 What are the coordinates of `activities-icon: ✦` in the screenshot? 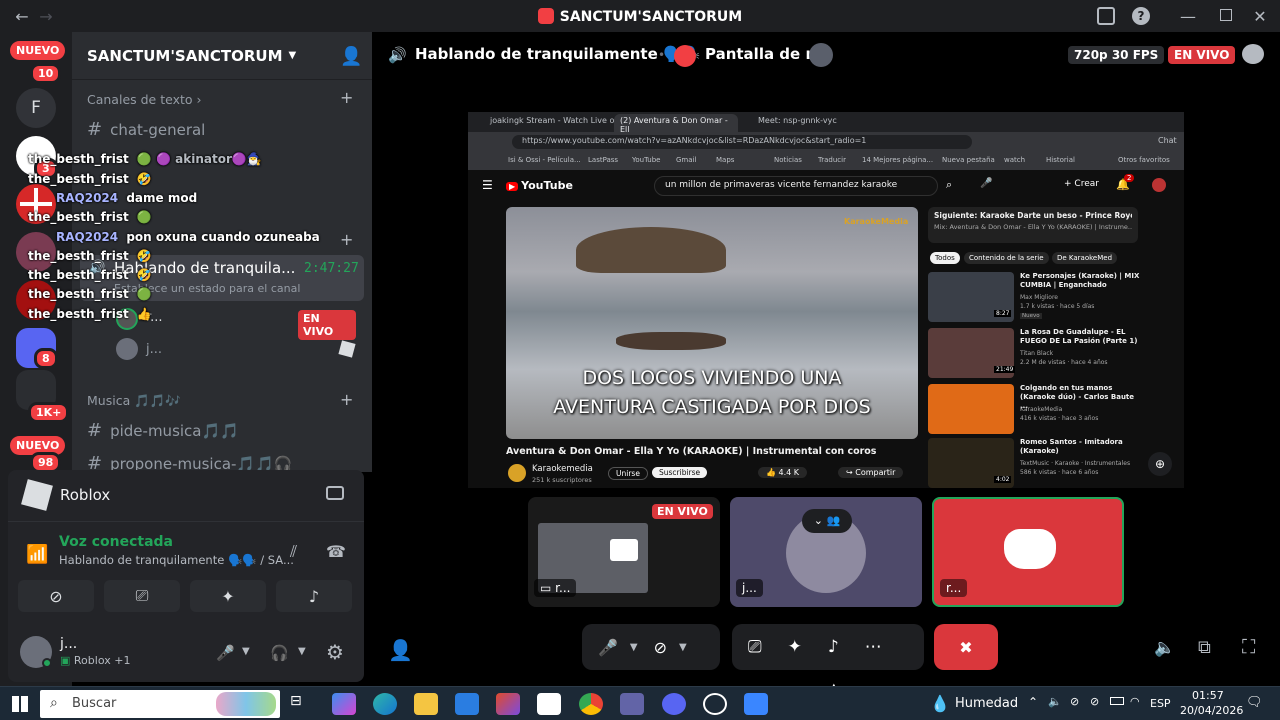 It's located at (795, 647).